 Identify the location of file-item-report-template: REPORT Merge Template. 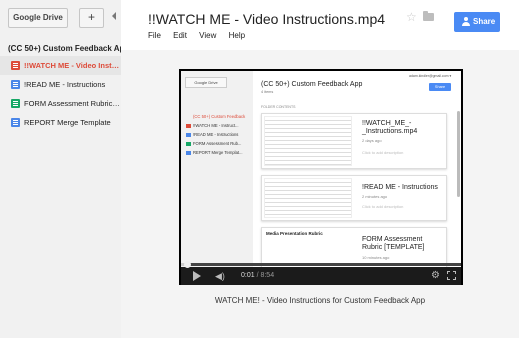
(60, 122).